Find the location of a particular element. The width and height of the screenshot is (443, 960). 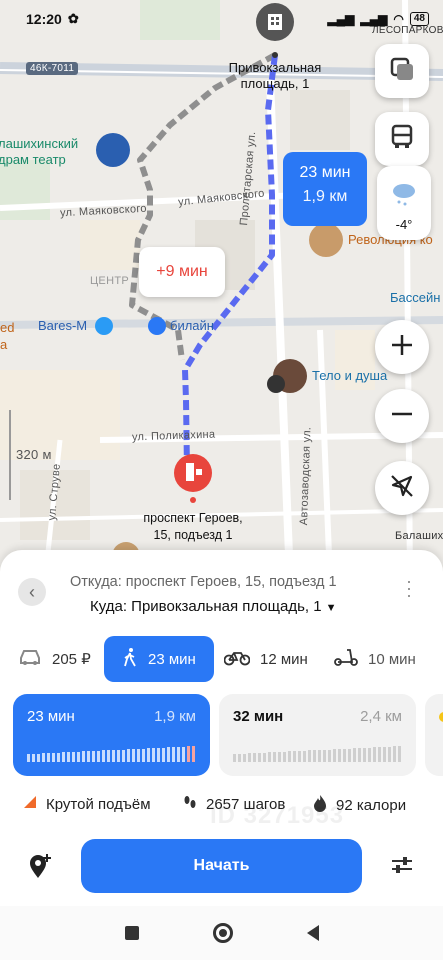

add-waypoint-button is located at coordinates (40, 868).